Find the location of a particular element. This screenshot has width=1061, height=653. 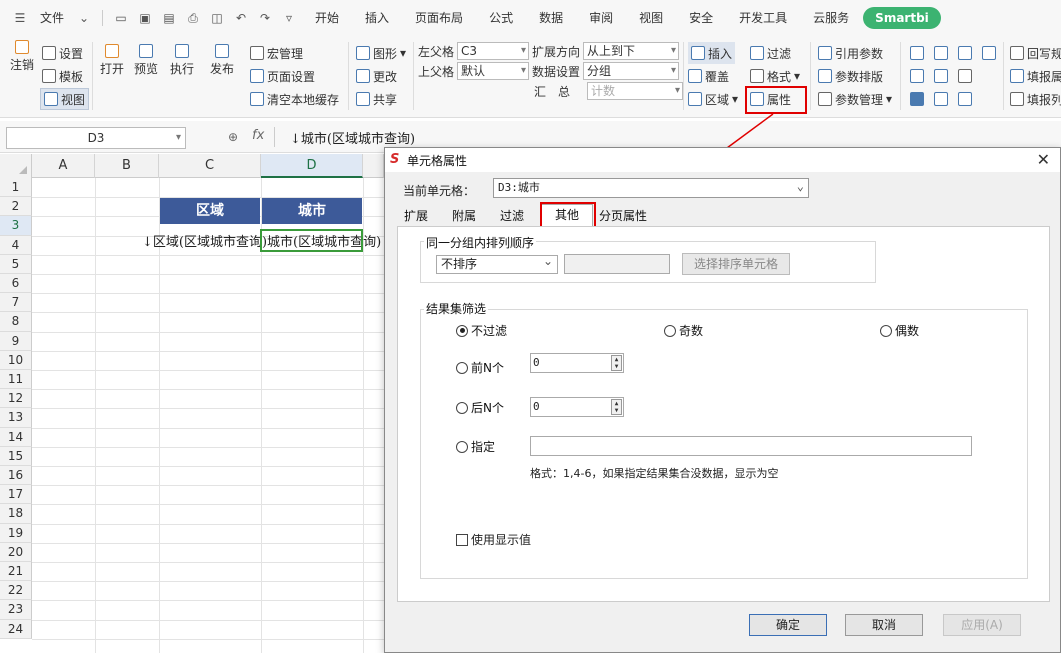

customize-arrow-icon: ▿ is located at coordinates (289, 18).